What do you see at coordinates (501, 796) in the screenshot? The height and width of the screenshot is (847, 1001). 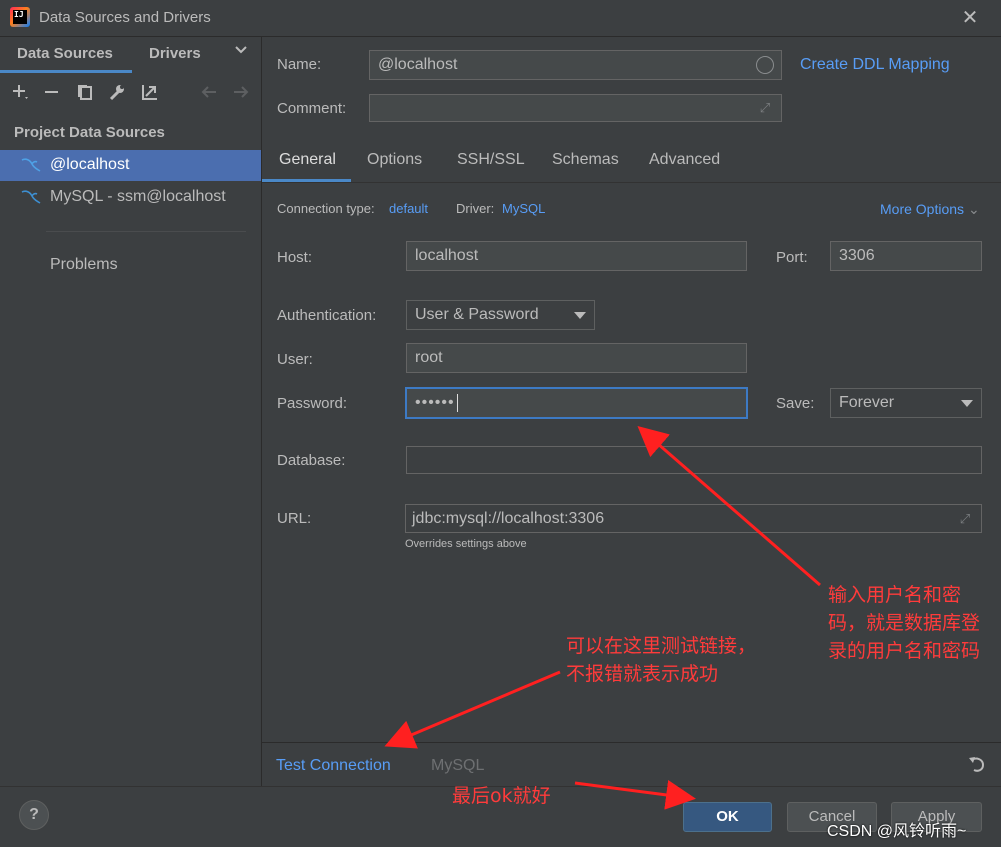 I see `annotation-ok: 最后ok就好` at bounding box center [501, 796].